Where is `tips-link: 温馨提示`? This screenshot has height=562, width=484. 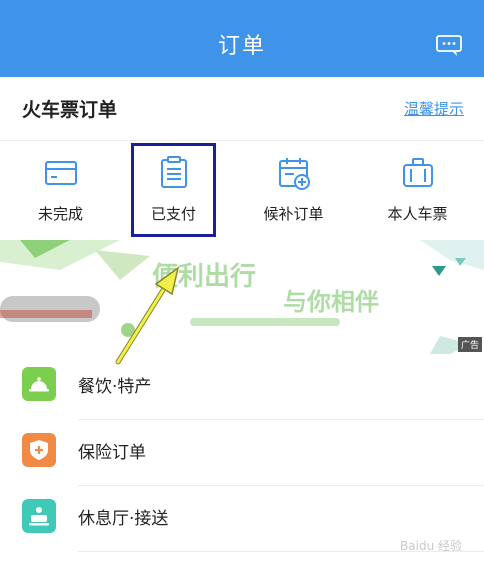
tips-link: 温馨提示 is located at coordinates (434, 108).